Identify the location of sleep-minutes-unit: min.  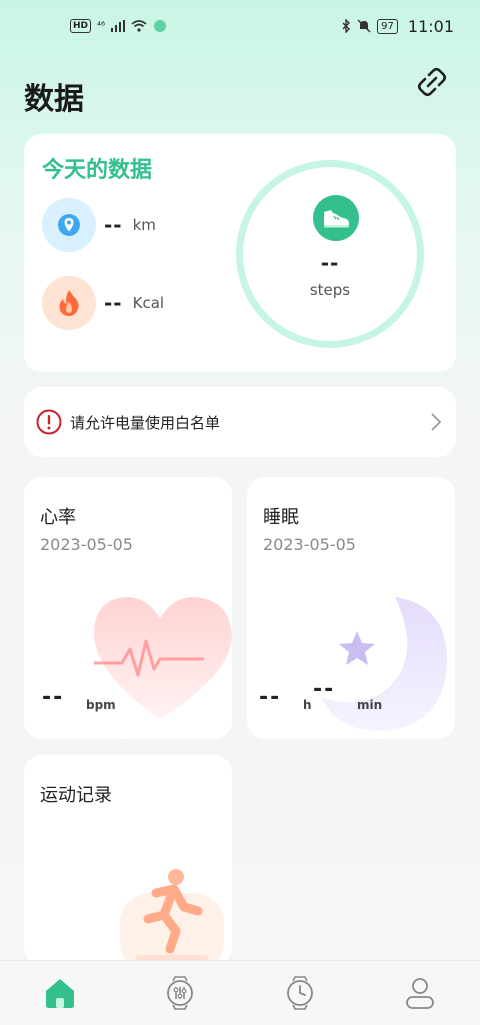
(370, 705).